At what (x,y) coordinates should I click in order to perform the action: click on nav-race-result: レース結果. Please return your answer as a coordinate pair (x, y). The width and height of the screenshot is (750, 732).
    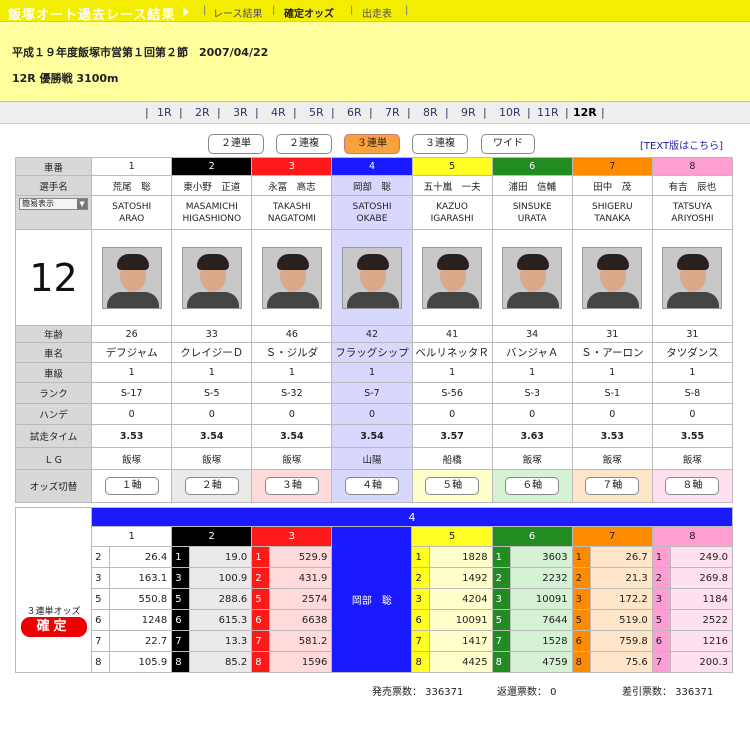
    Looking at the image, I should click on (238, 12).